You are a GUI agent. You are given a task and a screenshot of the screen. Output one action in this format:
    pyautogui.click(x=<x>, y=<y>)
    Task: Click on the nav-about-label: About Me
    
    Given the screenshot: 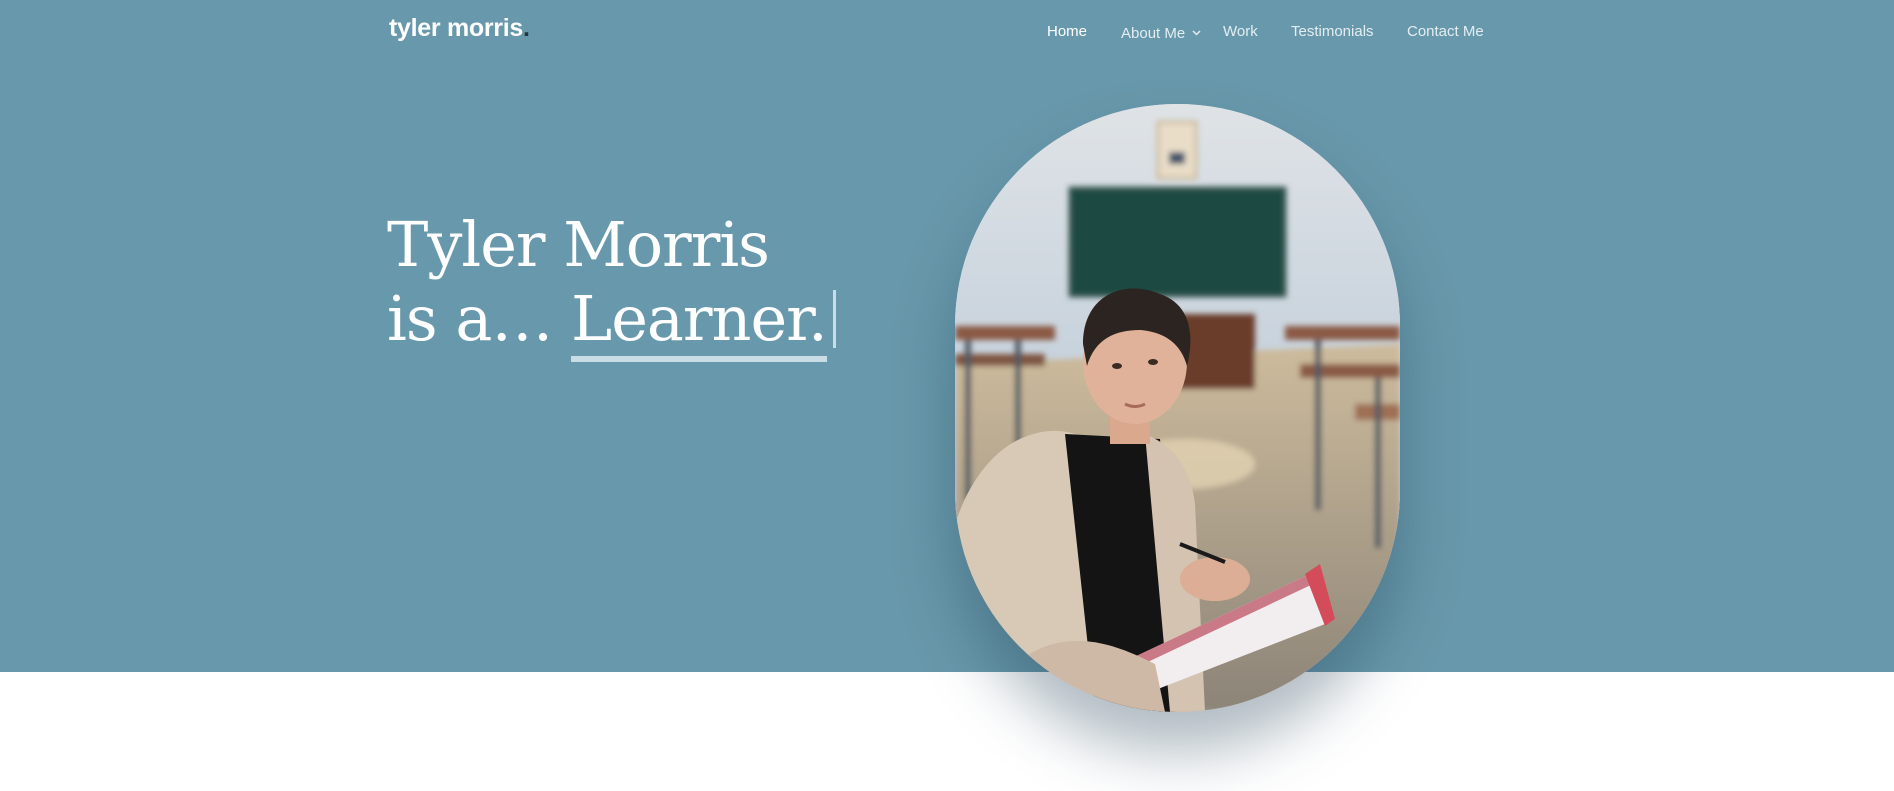 What is the action you would take?
    pyautogui.click(x=1153, y=33)
    